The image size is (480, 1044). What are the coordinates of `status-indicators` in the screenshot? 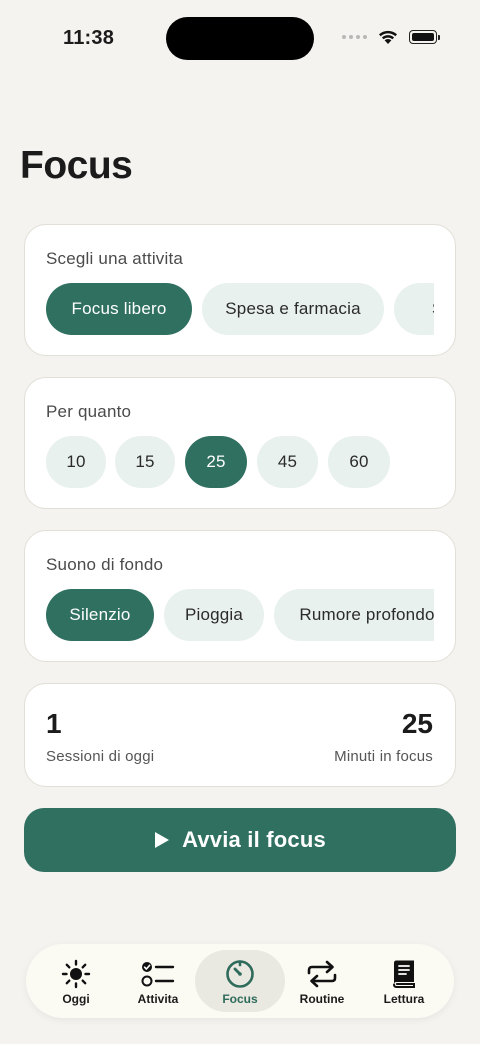 It's located at (391, 37).